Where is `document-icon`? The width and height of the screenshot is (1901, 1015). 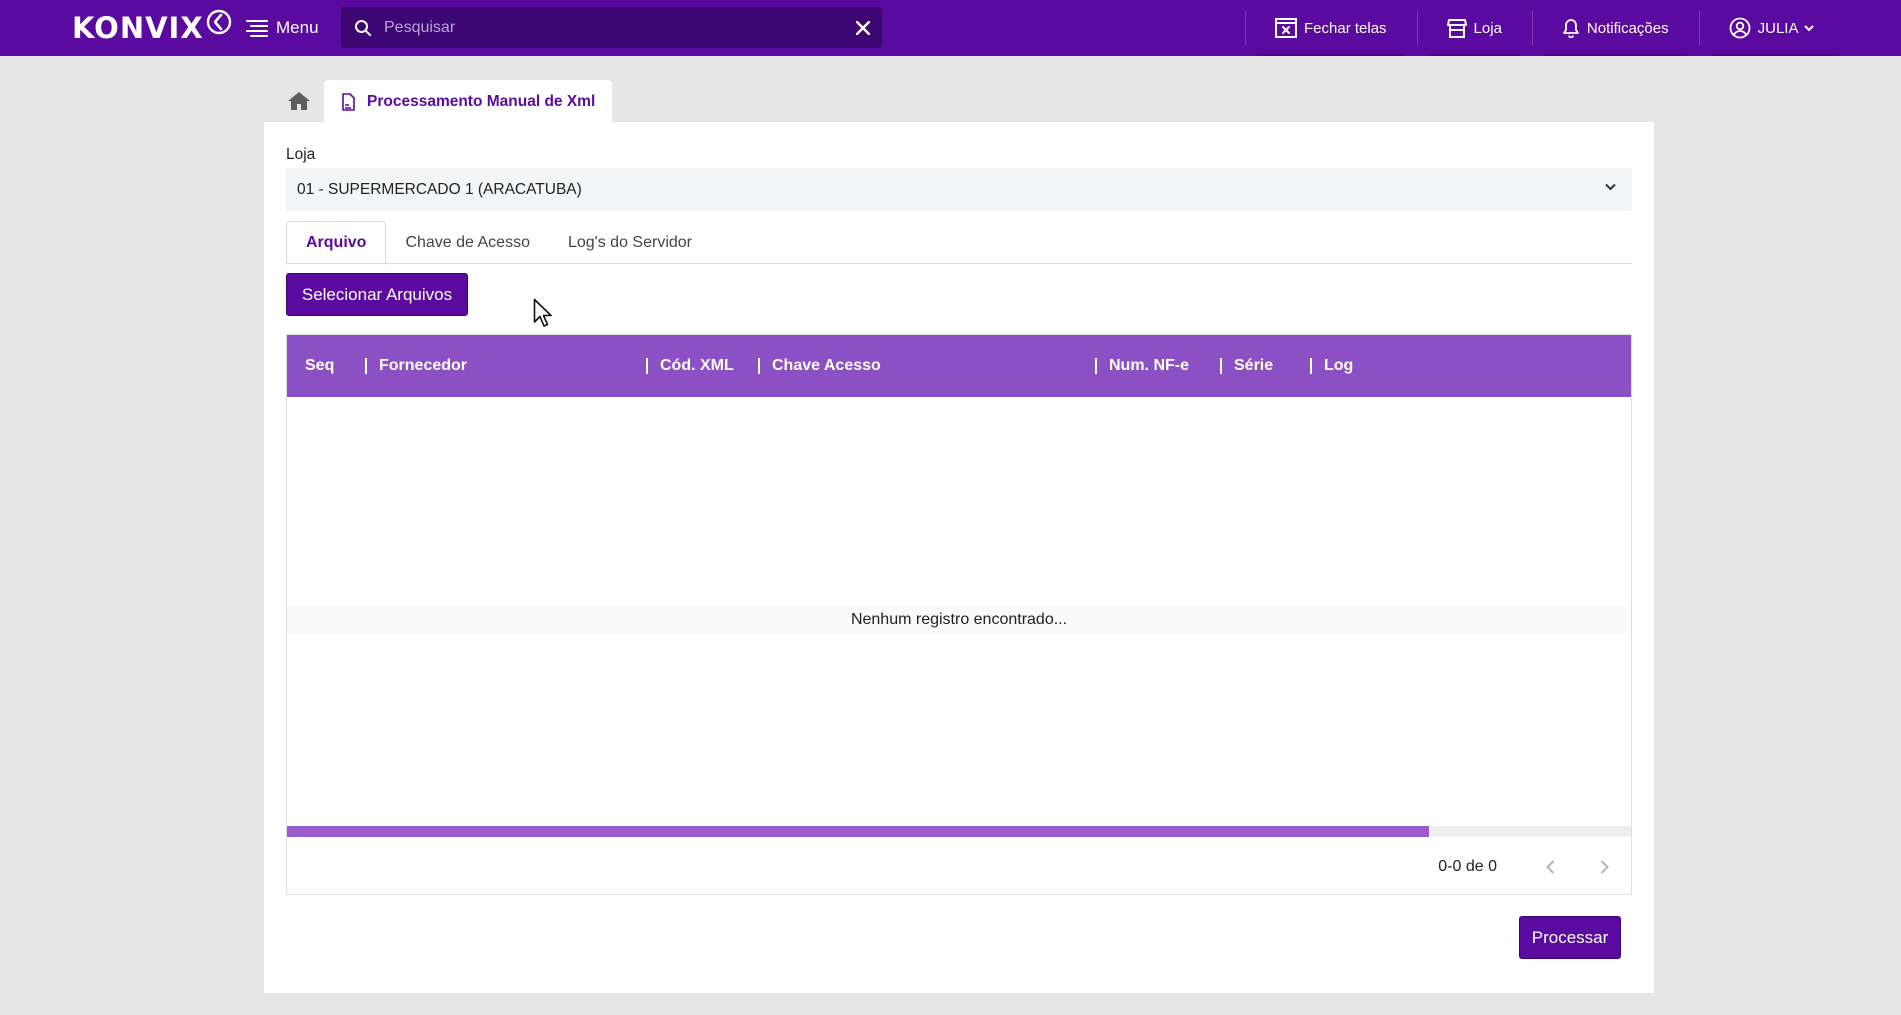
document-icon is located at coordinates (348, 101).